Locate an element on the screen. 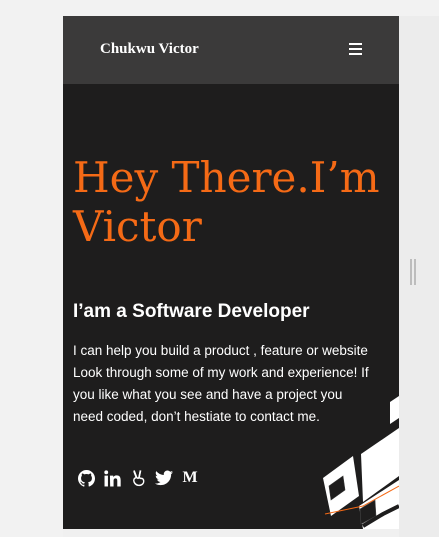  resize-handle is located at coordinates (413, 272).